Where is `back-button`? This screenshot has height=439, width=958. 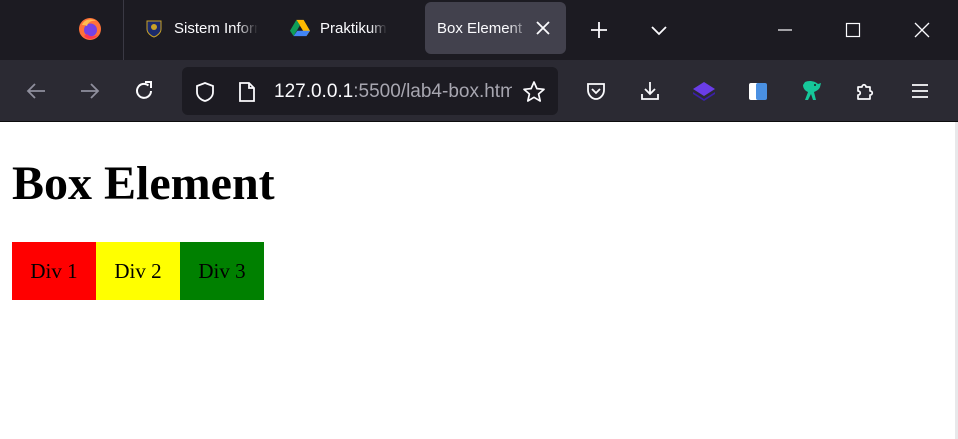
back-button is located at coordinates (36, 91).